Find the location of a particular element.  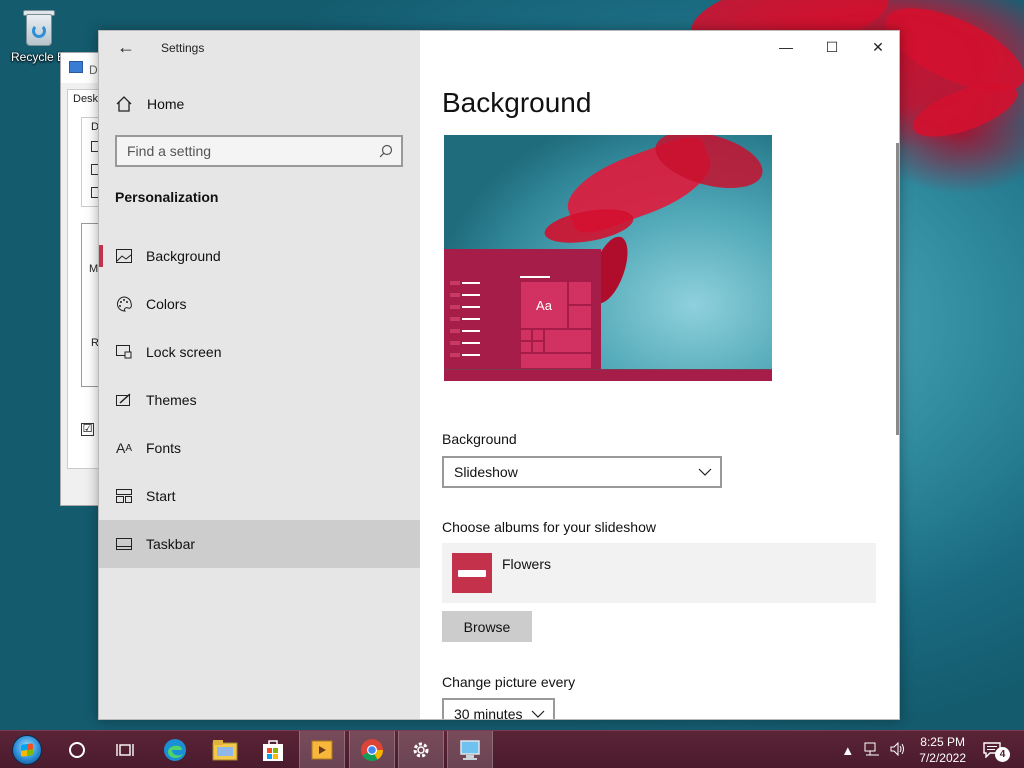

file-explorer-button is located at coordinates (225, 749).